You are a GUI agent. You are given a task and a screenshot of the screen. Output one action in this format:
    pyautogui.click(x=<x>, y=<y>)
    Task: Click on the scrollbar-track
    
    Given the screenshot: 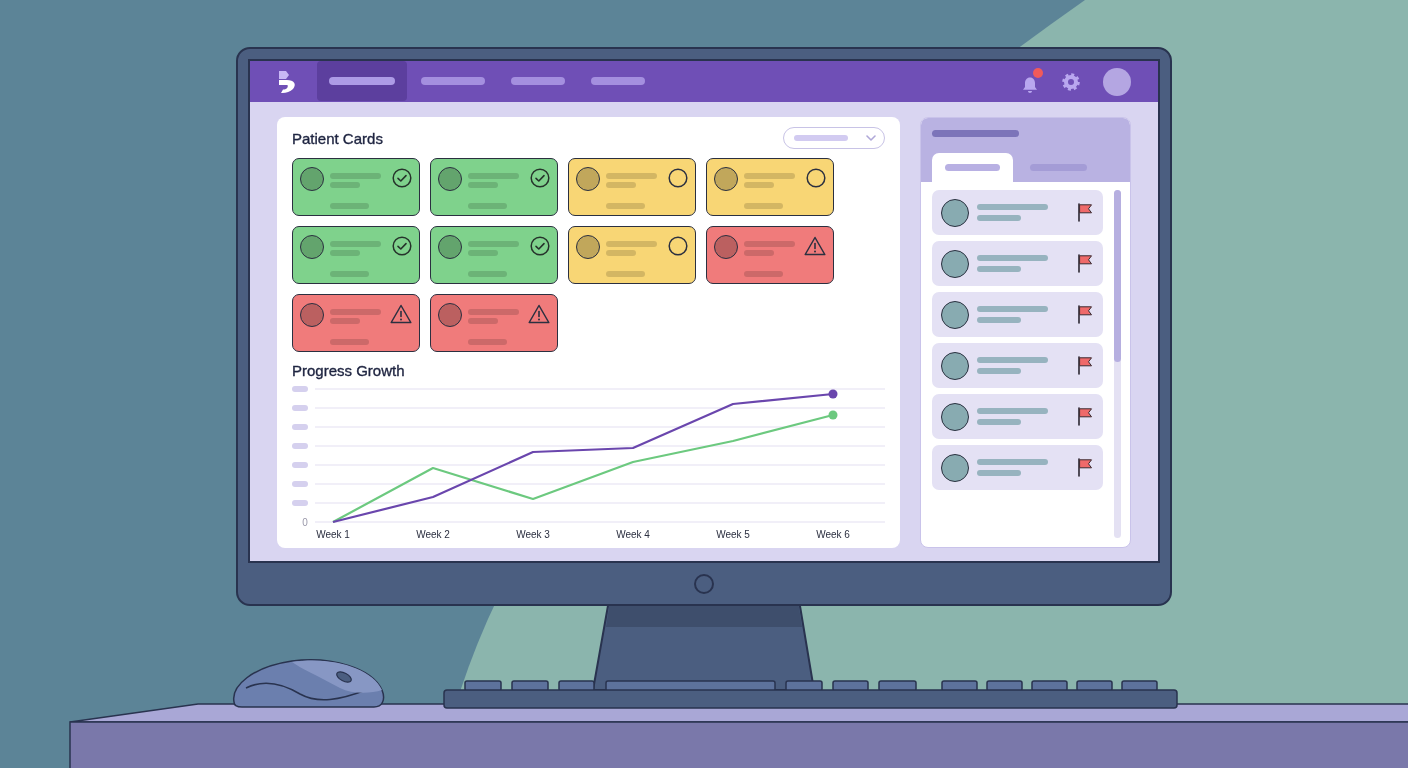 What is the action you would take?
    pyautogui.click(x=1117, y=364)
    